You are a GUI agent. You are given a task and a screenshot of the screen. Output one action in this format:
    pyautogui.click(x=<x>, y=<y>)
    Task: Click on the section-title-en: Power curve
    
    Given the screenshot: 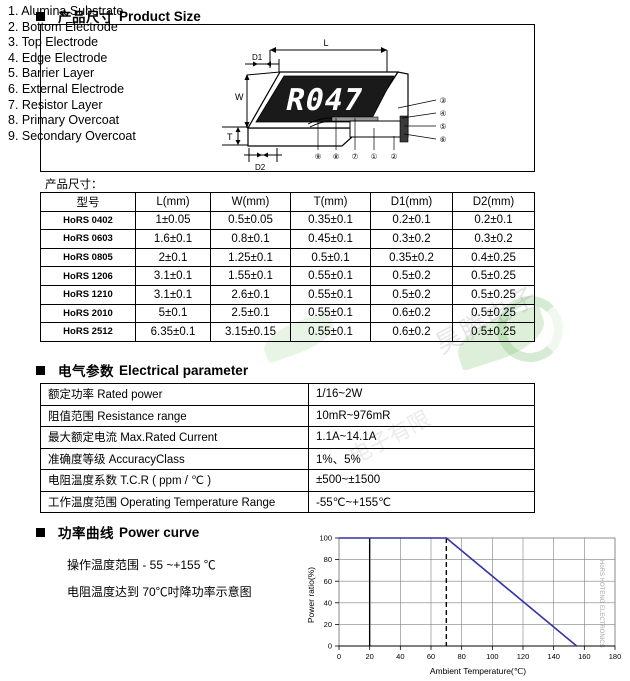 What is the action you would take?
    pyautogui.click(x=159, y=532)
    